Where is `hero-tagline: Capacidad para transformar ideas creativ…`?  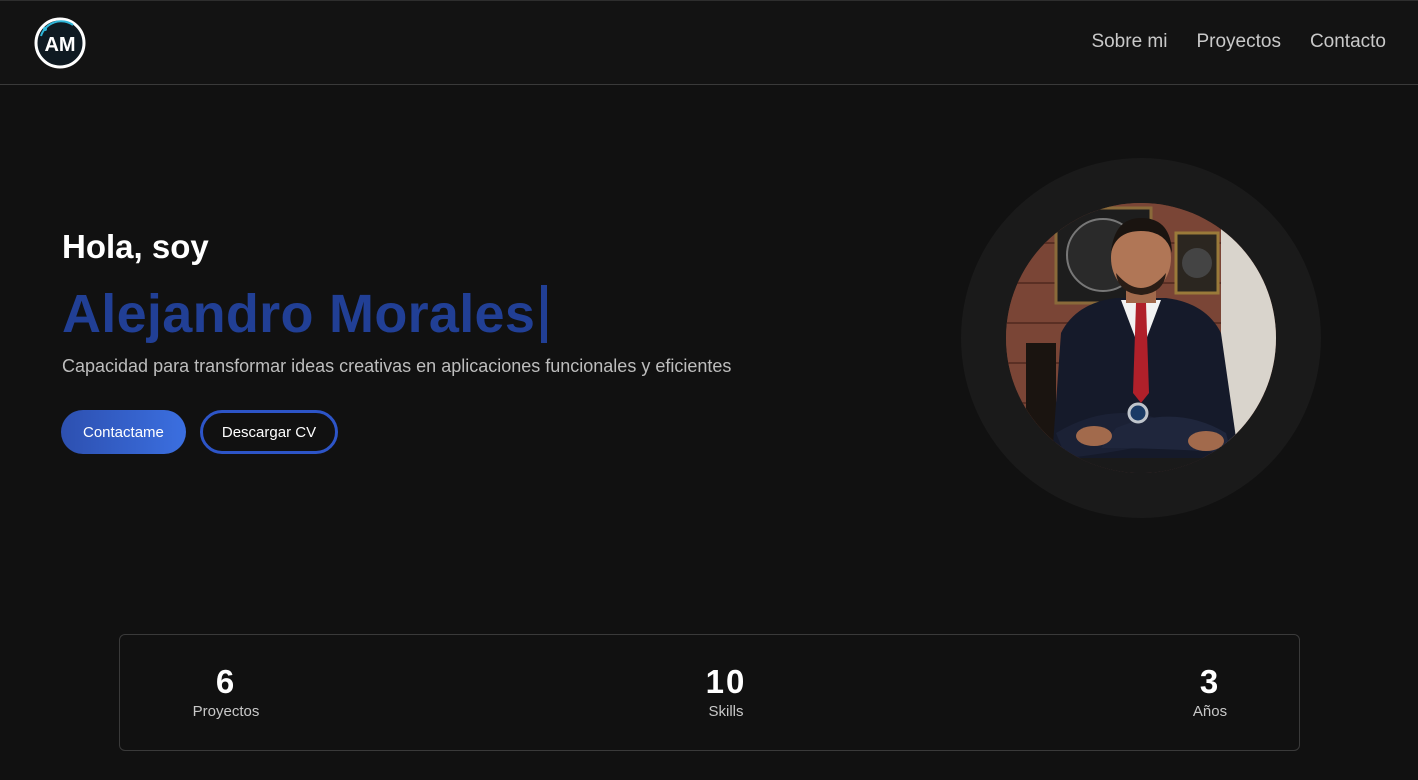
hero-tagline: Capacidad para transformar ideas creativ… is located at coordinates (397, 366).